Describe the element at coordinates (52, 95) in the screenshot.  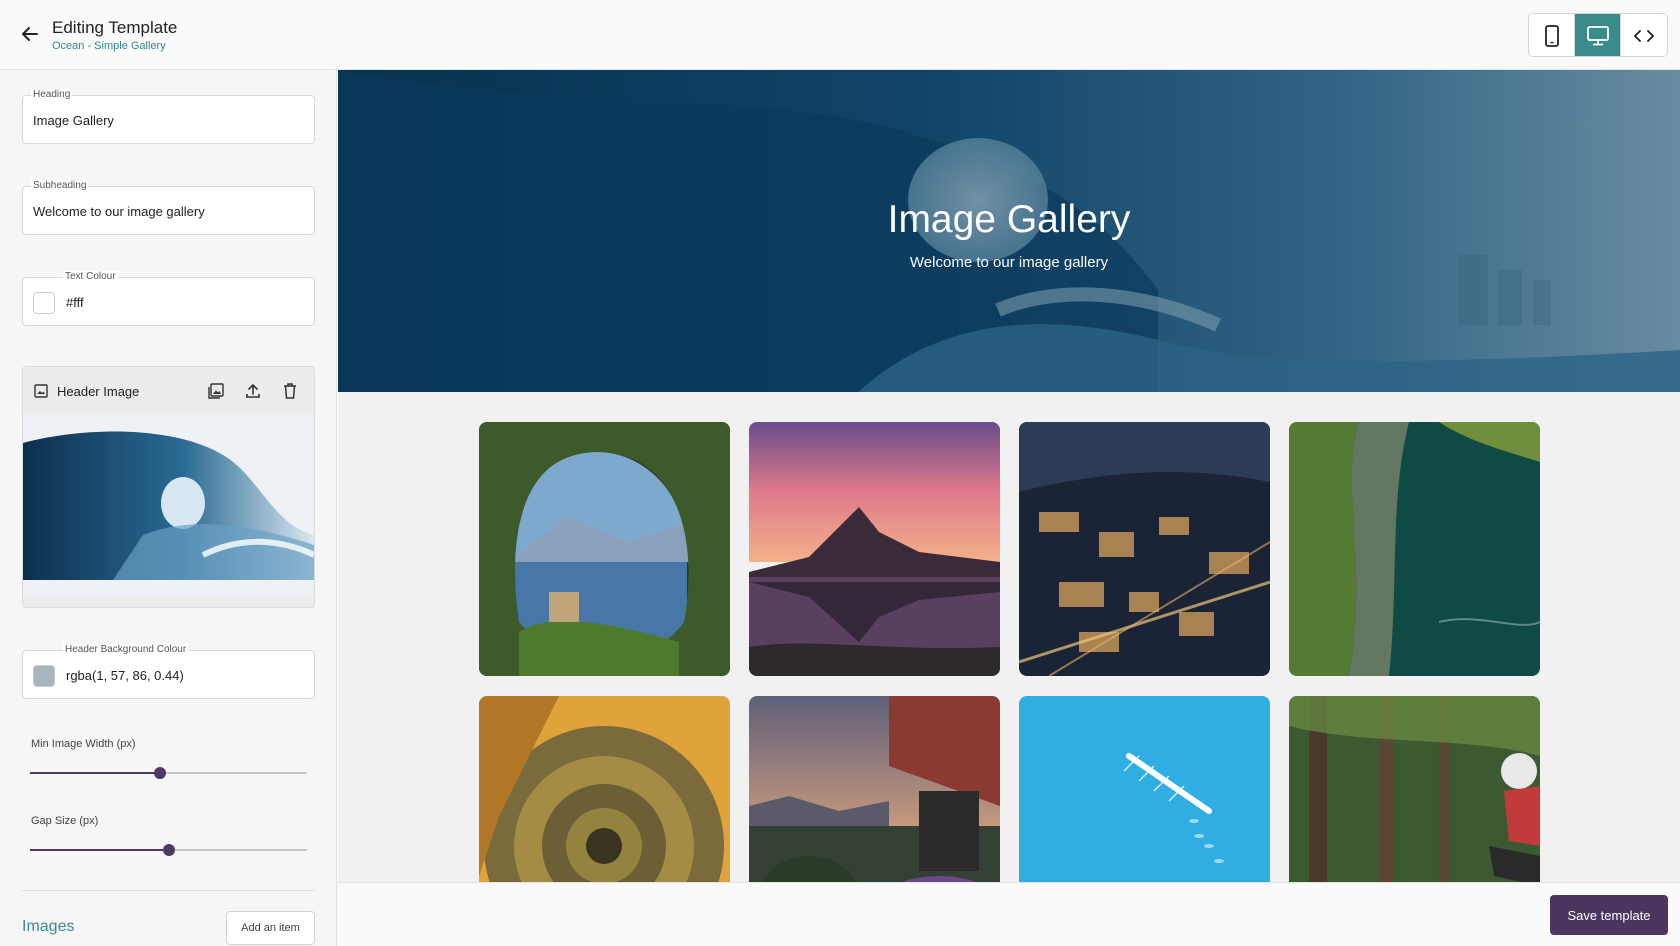
I see `heading-label: Heading` at that location.